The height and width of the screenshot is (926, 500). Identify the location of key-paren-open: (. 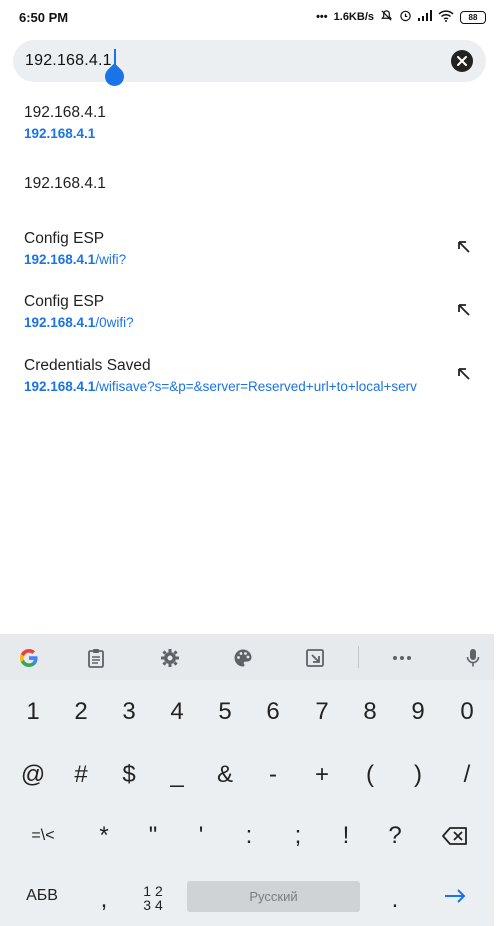
(370, 775).